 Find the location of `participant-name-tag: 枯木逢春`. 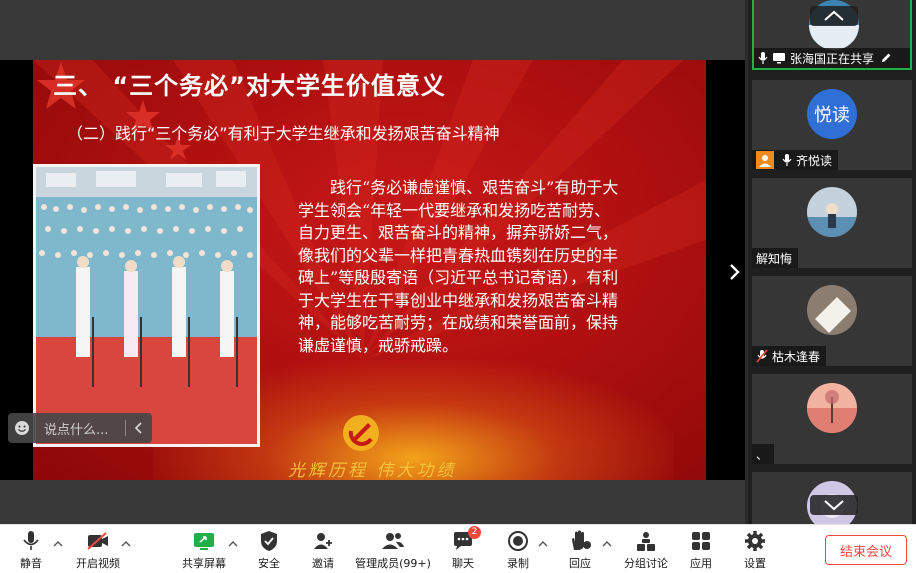

participant-name-tag: 枯木逢春 is located at coordinates (789, 356).